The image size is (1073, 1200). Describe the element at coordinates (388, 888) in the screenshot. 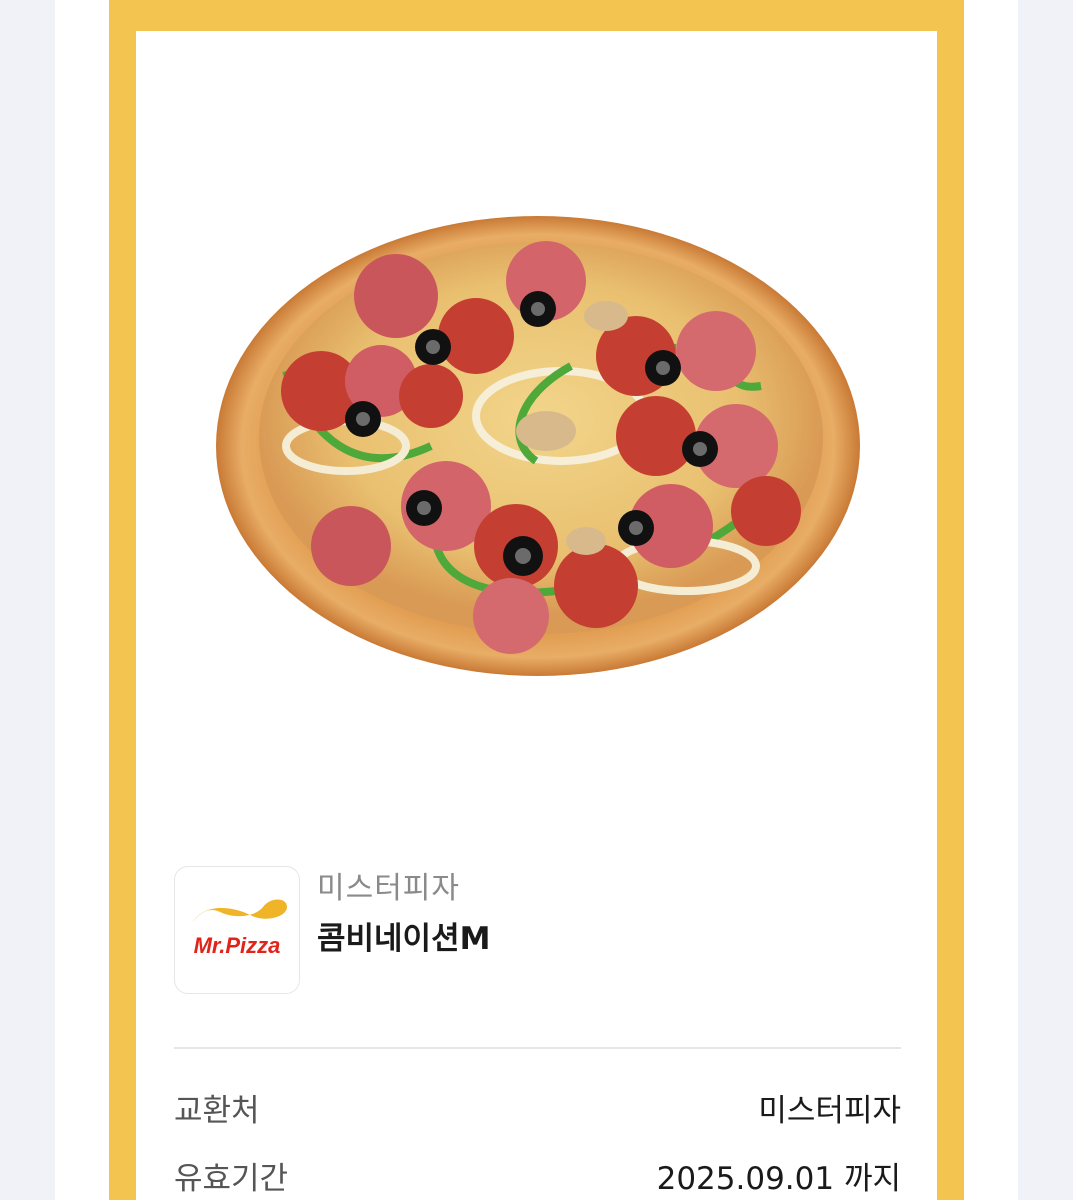

I see `brand-name: 미스터피자` at that location.